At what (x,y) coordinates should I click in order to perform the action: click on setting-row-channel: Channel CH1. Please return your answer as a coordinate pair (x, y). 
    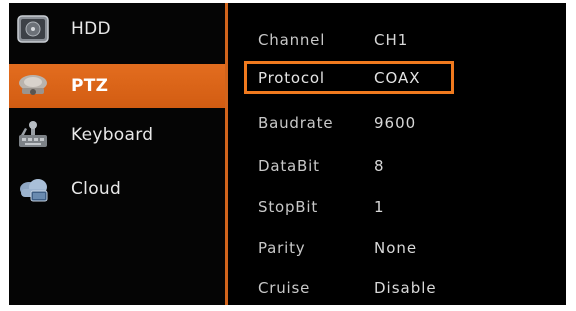
    Looking at the image, I should click on (397, 40).